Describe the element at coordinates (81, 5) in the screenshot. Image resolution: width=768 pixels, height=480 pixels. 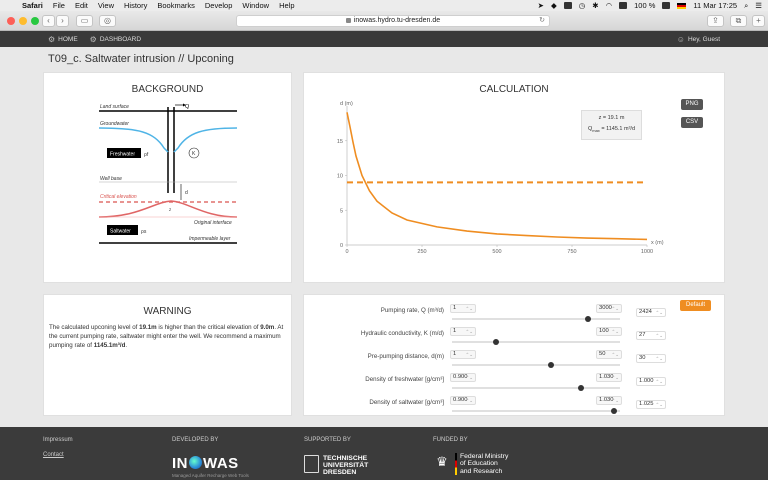
I see `menu-edit: Edit` at that location.